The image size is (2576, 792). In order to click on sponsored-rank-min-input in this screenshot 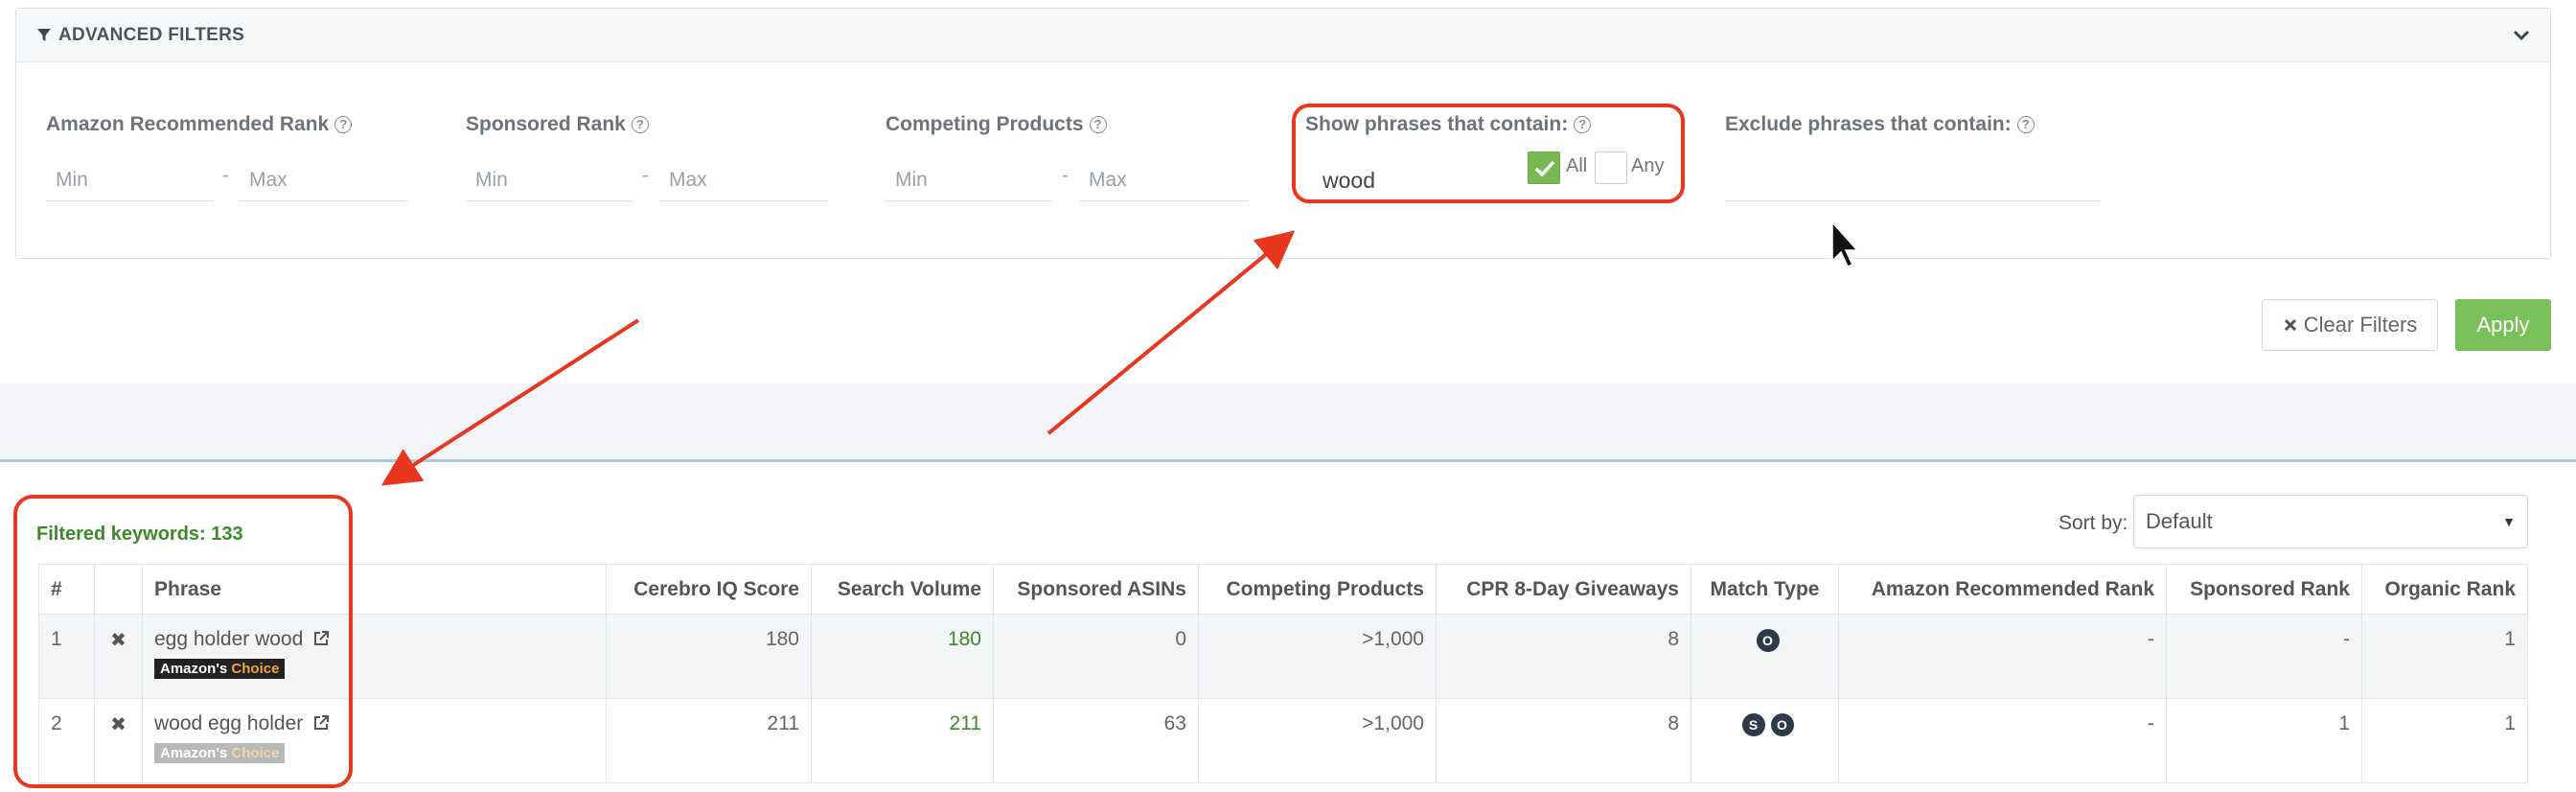, I will do `click(549, 180)`.